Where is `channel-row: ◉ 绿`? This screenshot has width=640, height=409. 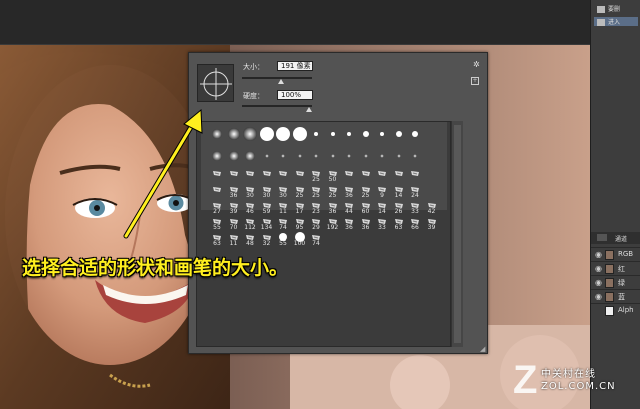 channel-row: ◉ 绿 is located at coordinates (615, 282).